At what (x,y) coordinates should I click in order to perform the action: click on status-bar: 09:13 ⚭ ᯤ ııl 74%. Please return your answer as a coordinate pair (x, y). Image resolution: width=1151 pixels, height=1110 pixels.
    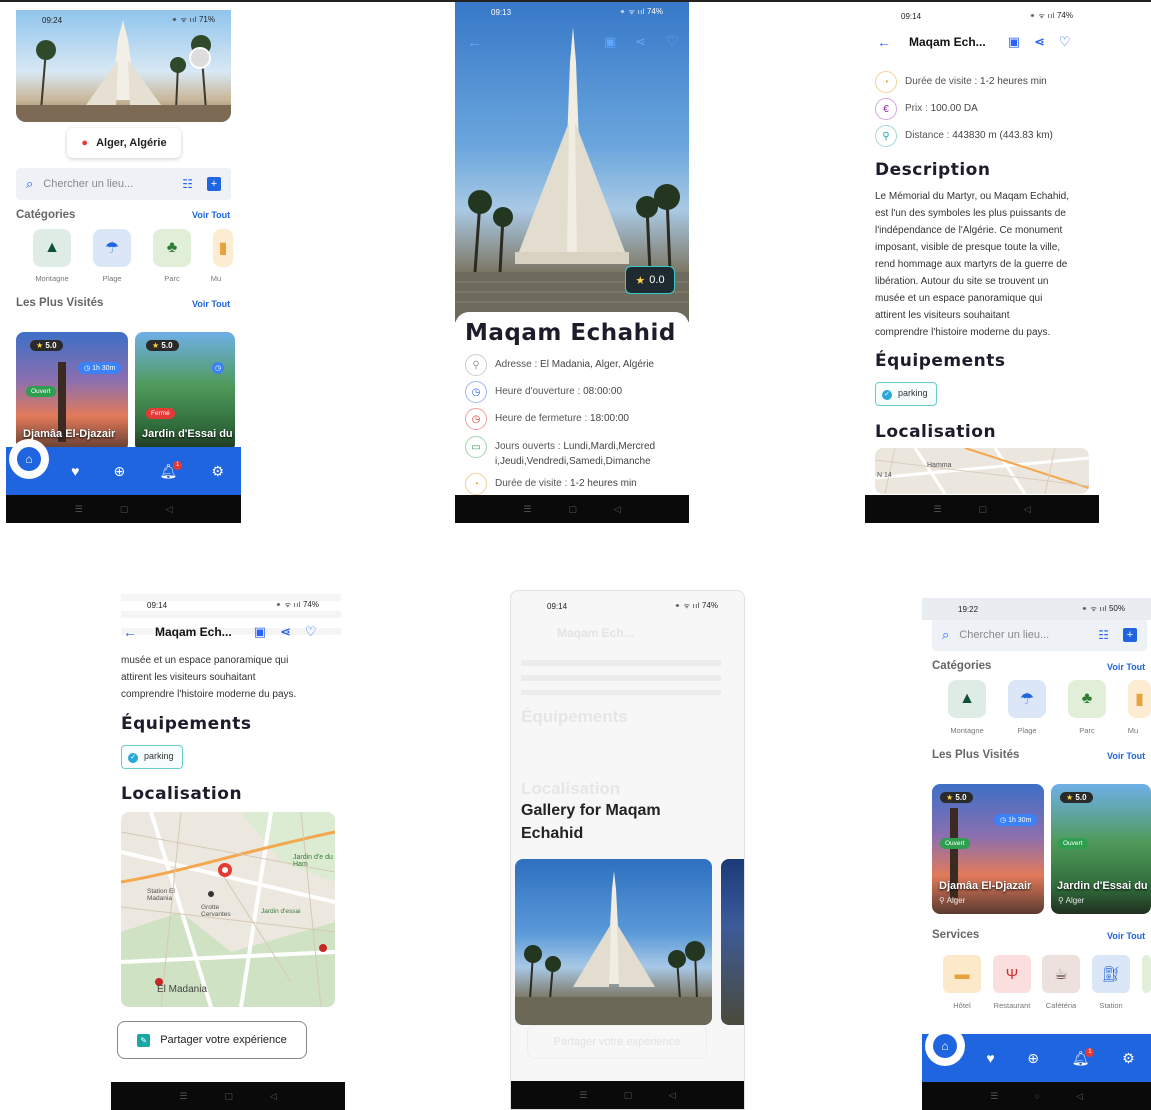
    Looking at the image, I should click on (572, 12).